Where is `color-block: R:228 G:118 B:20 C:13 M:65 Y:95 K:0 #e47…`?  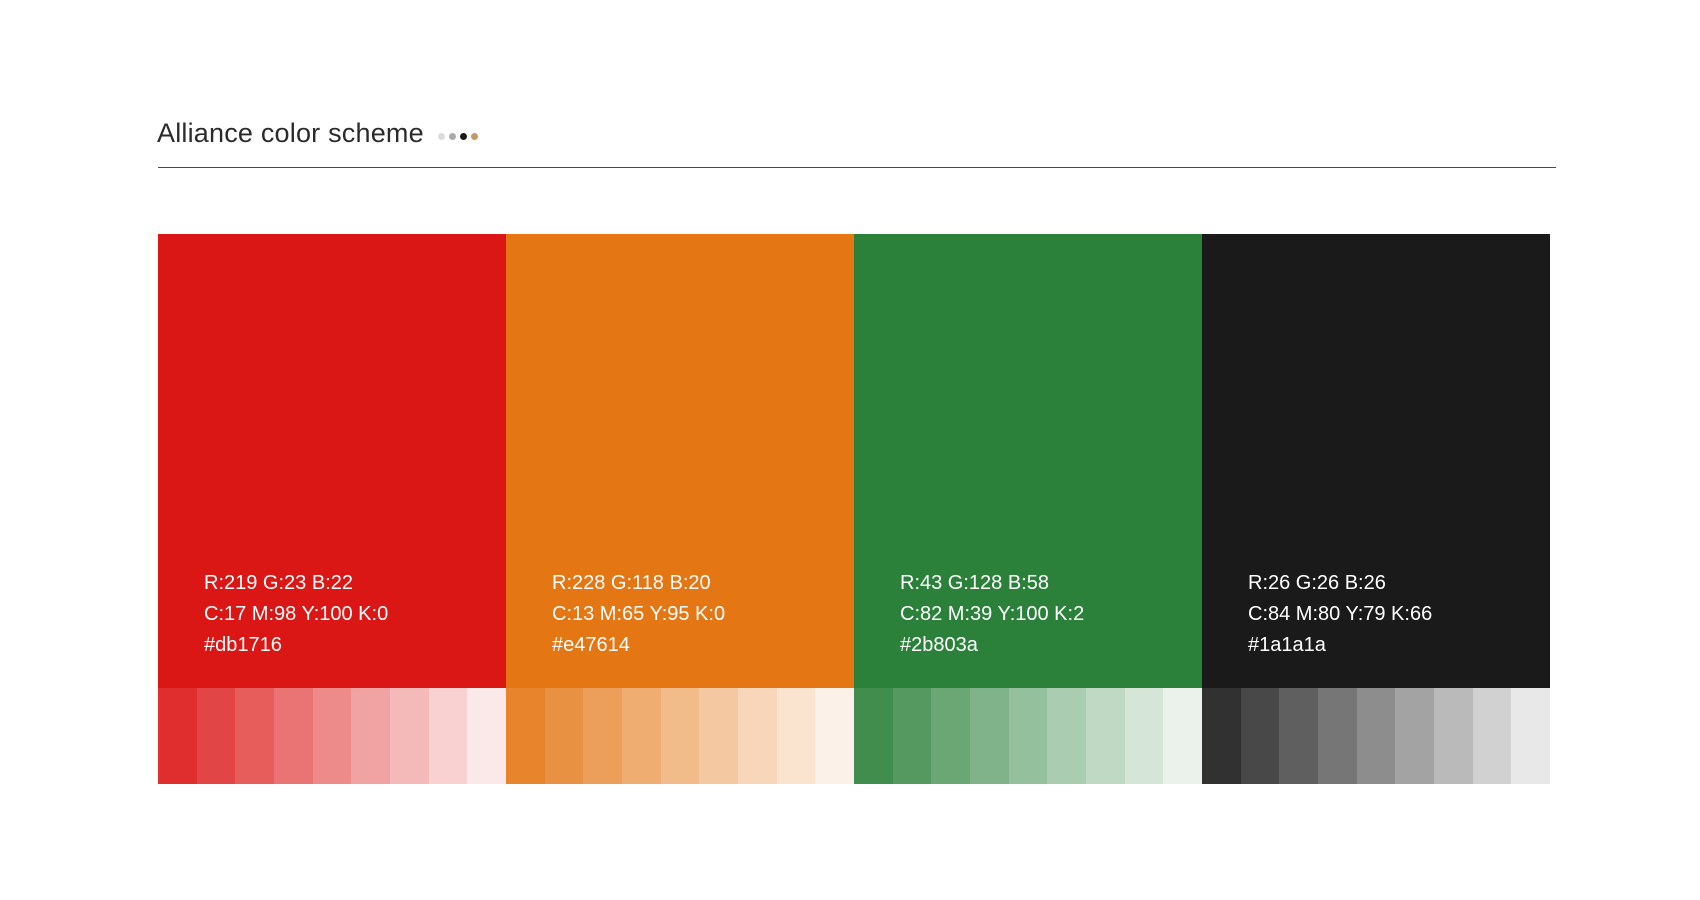 color-block: R:228 G:118 B:20 C:13 M:65 Y:95 K:0 #e47… is located at coordinates (680, 461).